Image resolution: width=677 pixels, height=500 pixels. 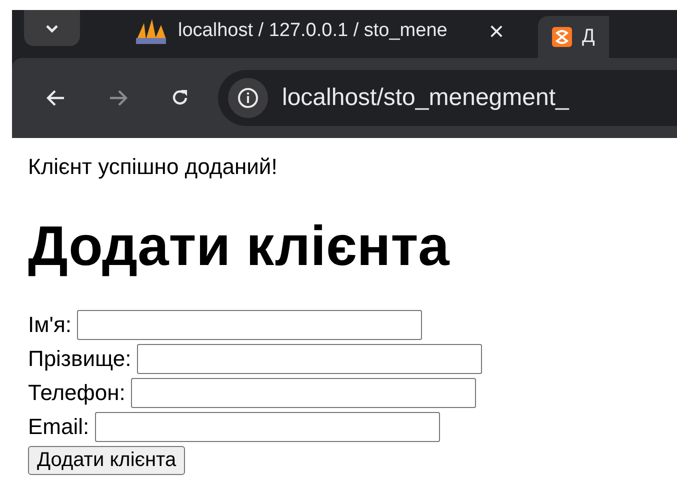 I want to click on field-label: Прізвище:, so click(x=80, y=359).